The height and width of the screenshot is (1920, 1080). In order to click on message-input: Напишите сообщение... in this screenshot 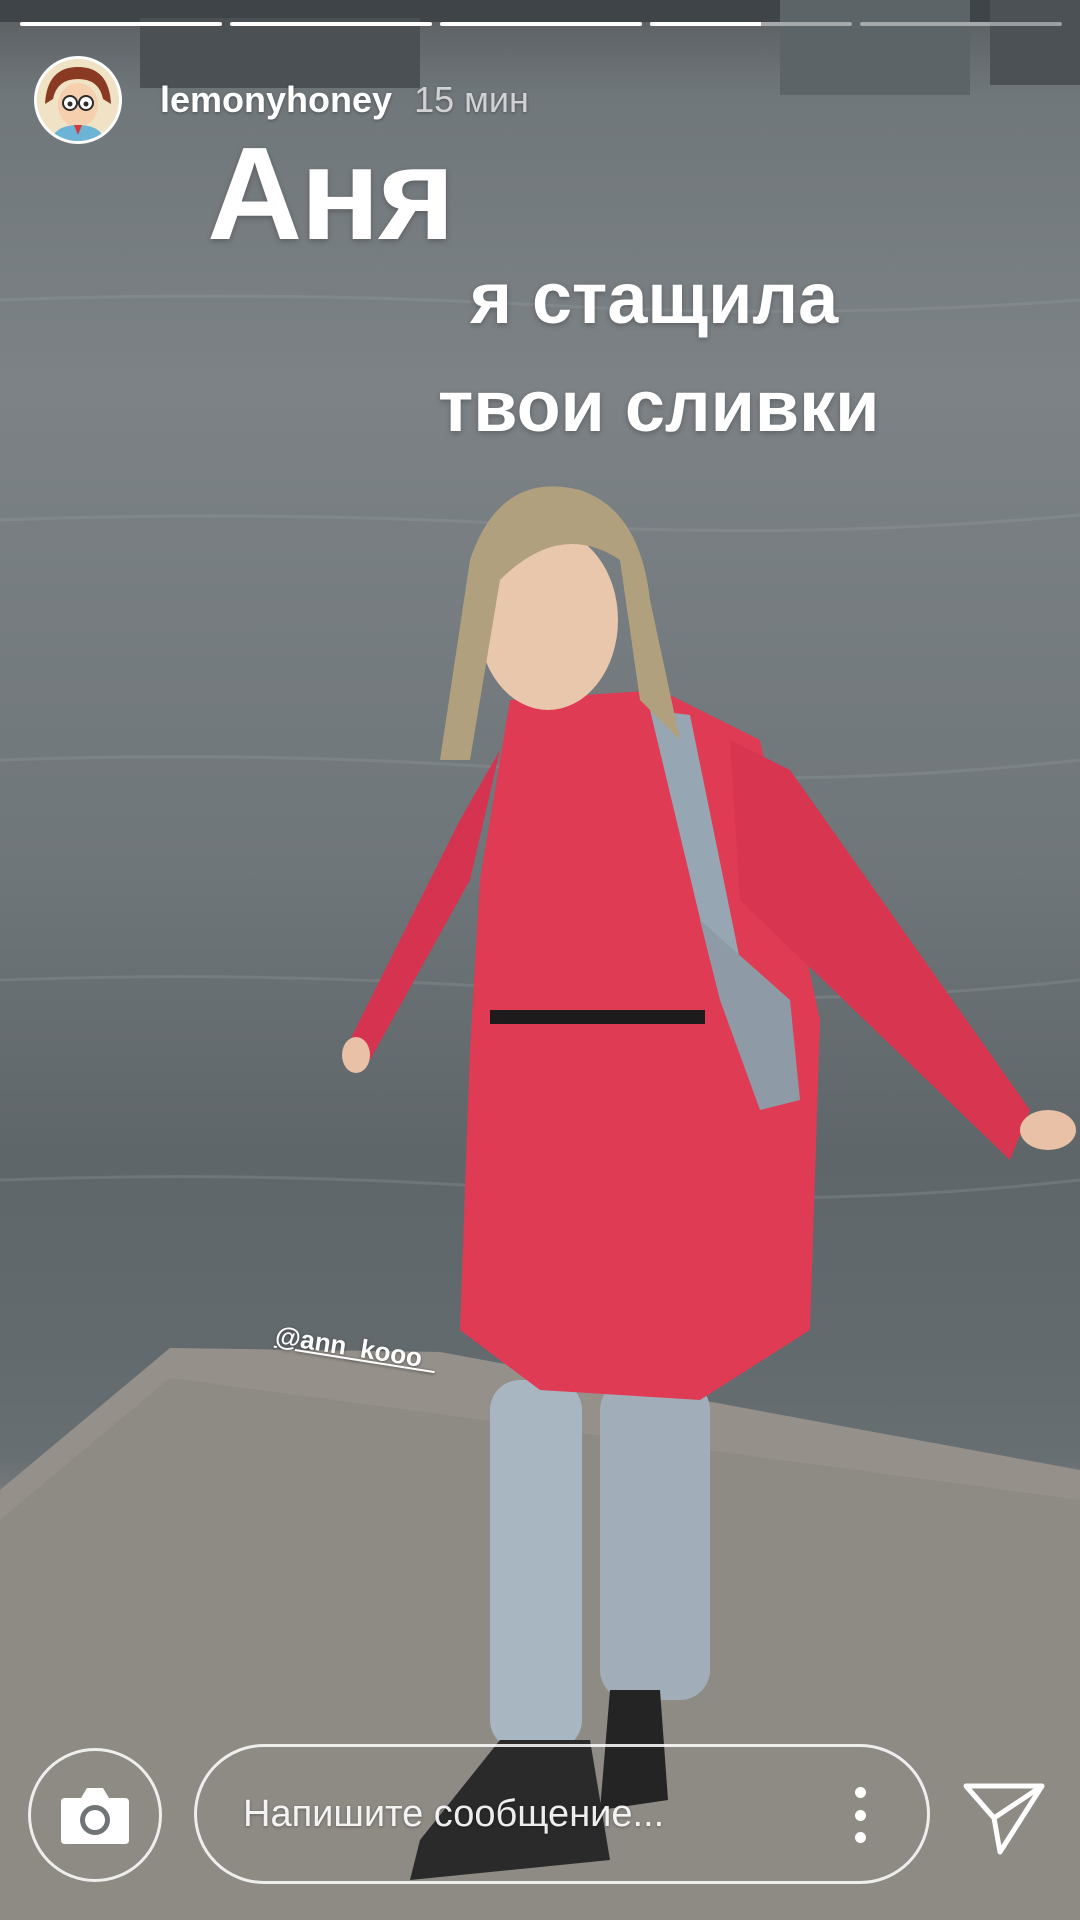, I will do `click(562, 1814)`.